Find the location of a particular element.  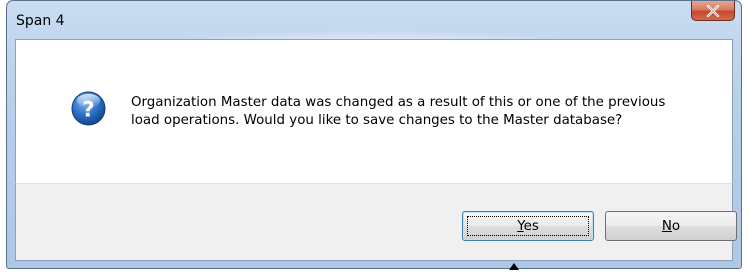

window-title: Span 4 is located at coordinates (40, 21).